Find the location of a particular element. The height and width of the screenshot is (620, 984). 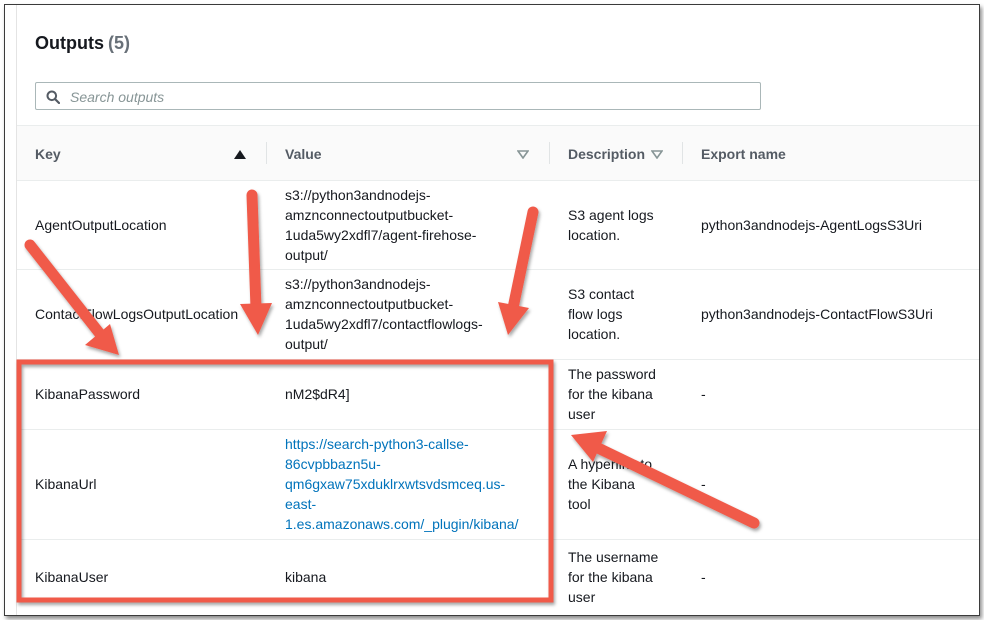

column-header-export-name: Export name is located at coordinates (743, 154).